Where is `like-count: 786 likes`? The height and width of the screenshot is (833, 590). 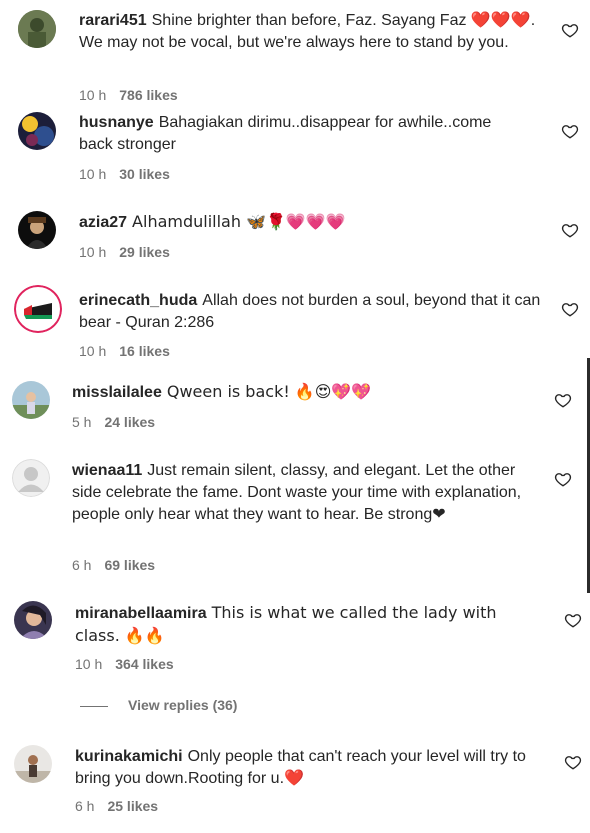 like-count: 786 likes is located at coordinates (148, 95).